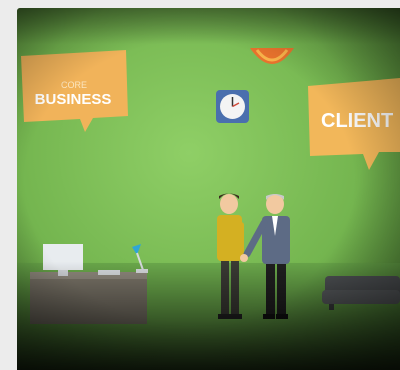  What do you see at coordinates (74, 85) in the screenshot?
I see `sign-core-text: CORE` at bounding box center [74, 85].